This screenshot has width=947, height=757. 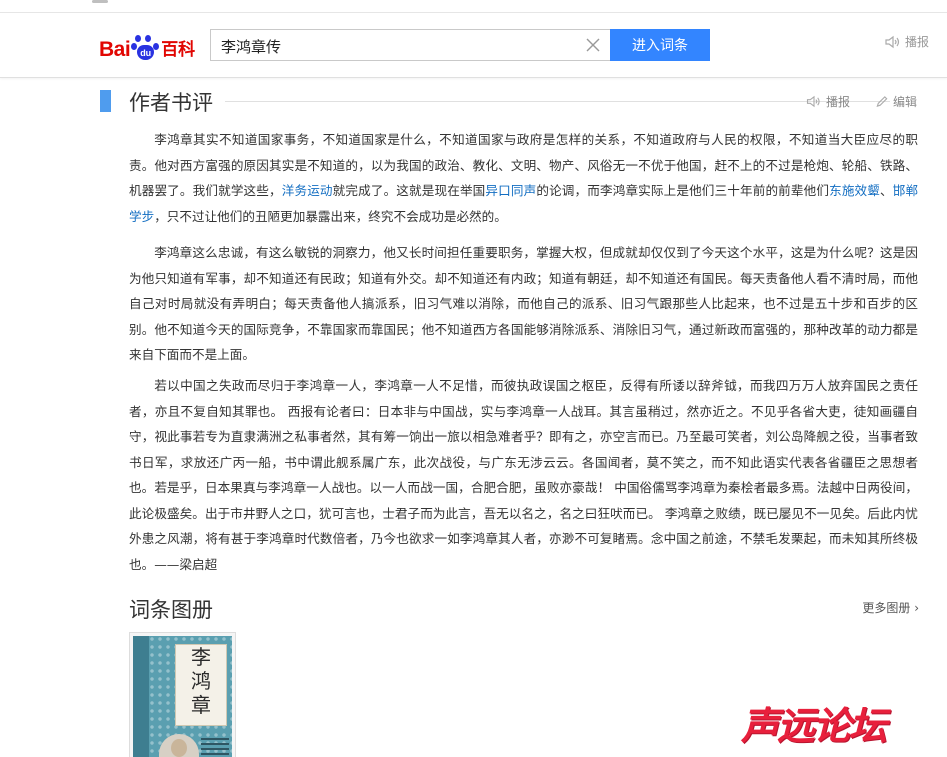 I want to click on book-cover-image: 李 鸿 章, so click(x=182, y=696).